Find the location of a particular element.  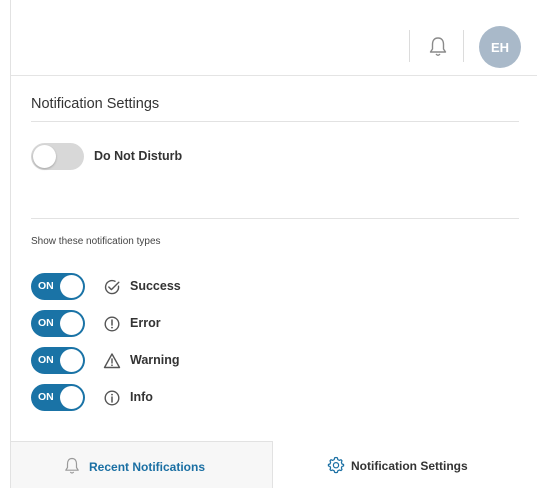

type-label: Warning is located at coordinates (155, 360).